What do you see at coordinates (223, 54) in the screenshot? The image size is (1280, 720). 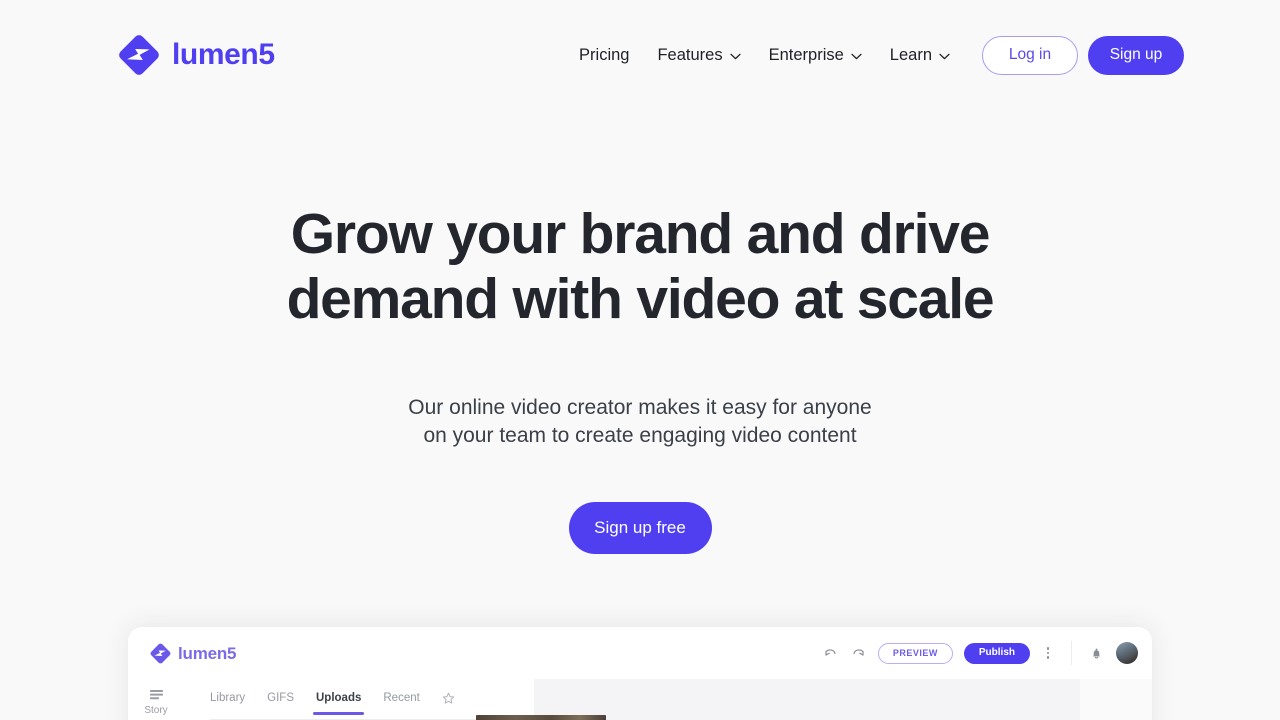 I see `brand-name: lumen5` at bounding box center [223, 54].